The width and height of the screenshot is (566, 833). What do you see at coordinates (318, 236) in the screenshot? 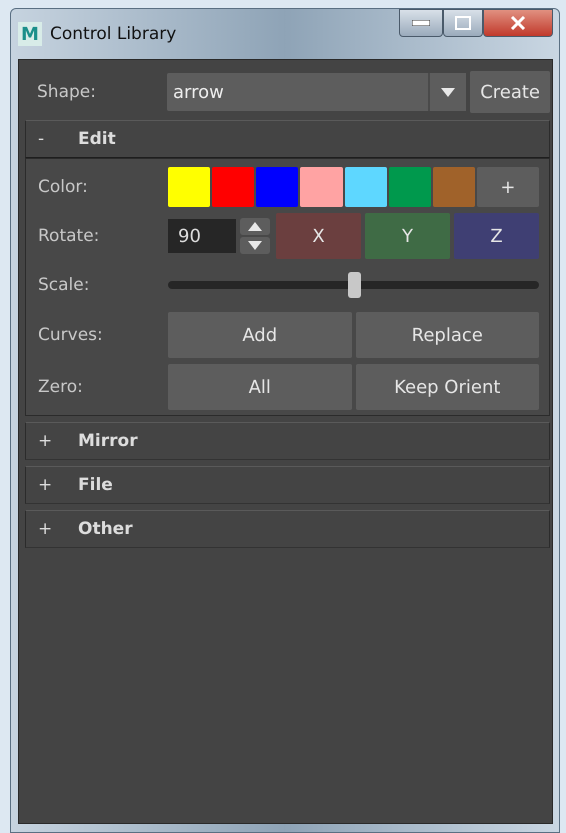
I see `axis-button: X` at bounding box center [318, 236].